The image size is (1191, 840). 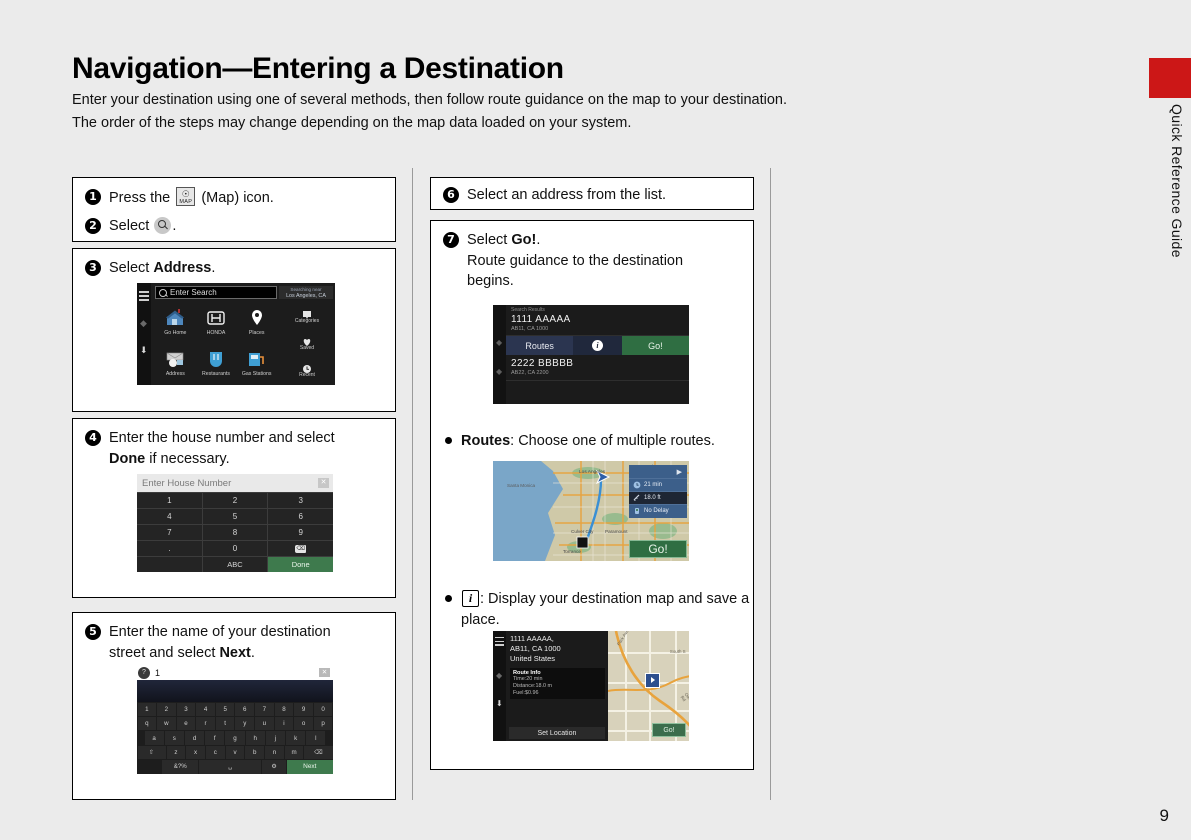 What do you see at coordinates (284, 709) in the screenshot?
I see `key-num: 8` at bounding box center [284, 709].